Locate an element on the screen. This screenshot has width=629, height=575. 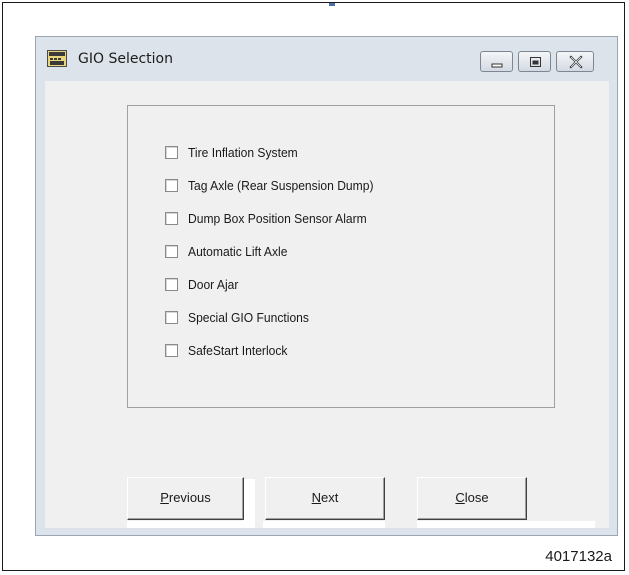
next-button: Next is located at coordinates (325, 498).